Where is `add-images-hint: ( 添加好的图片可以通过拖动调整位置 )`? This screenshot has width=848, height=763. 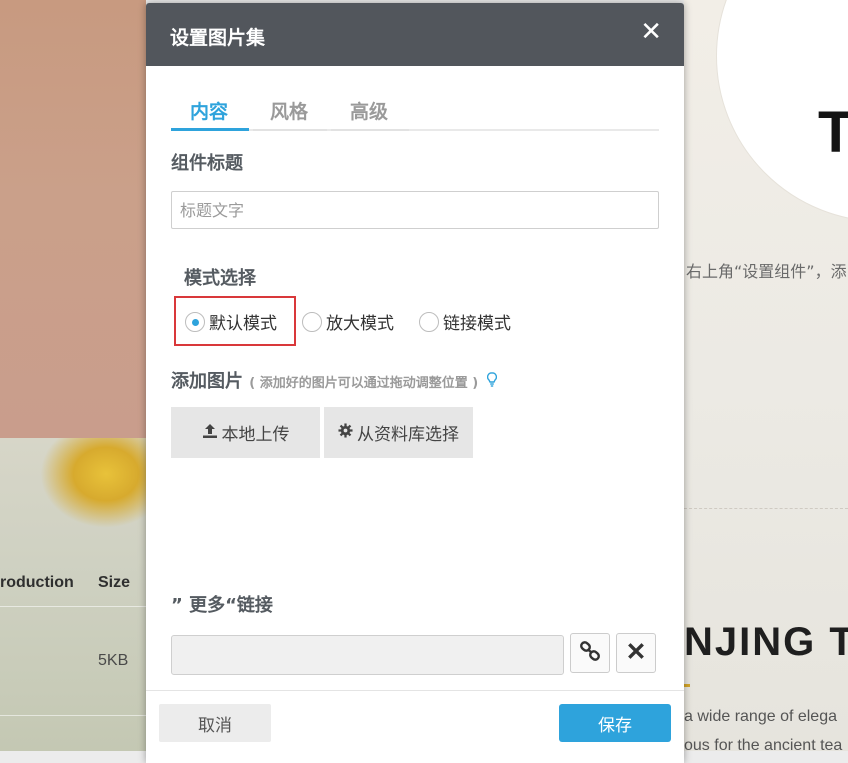
add-images-hint: ( 添加好的图片可以通过拖动调整位置 ) is located at coordinates (364, 383).